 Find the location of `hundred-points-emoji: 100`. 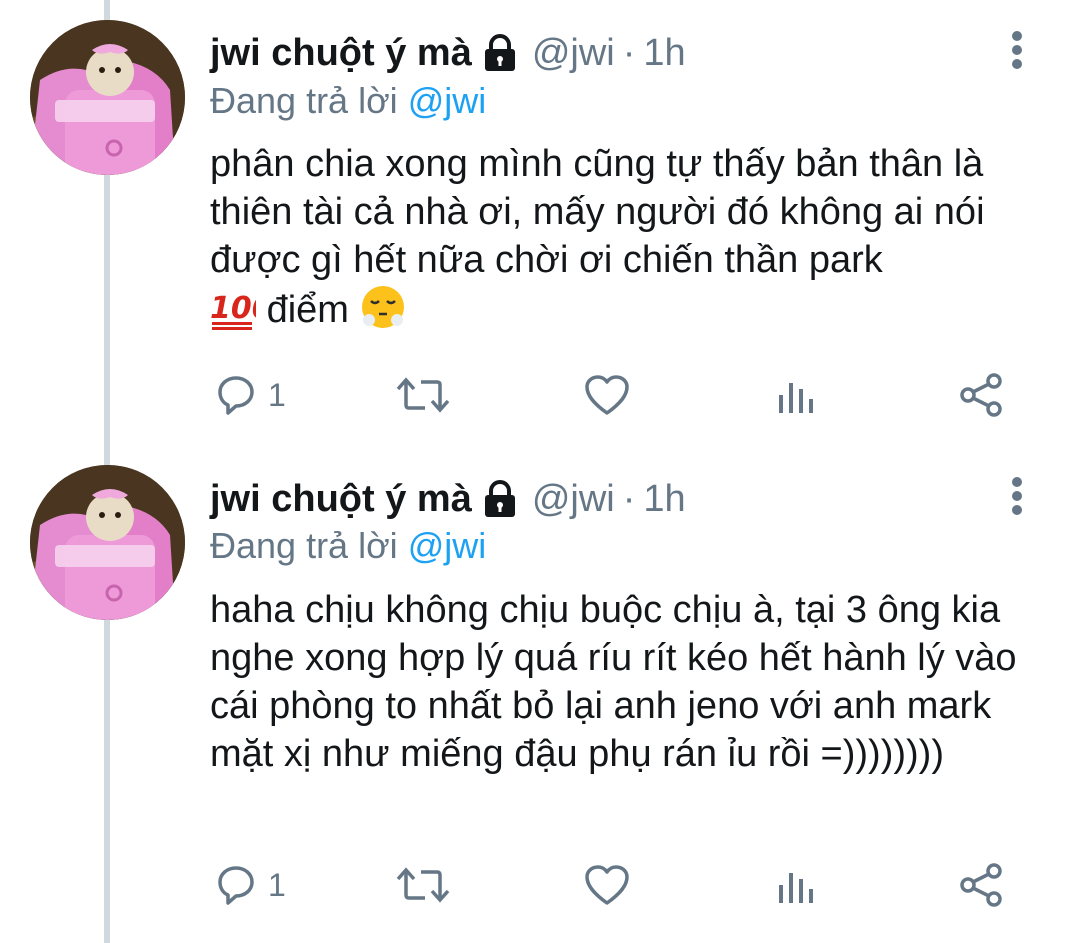

hundred-points-emoji: 100 is located at coordinates (241, 314).